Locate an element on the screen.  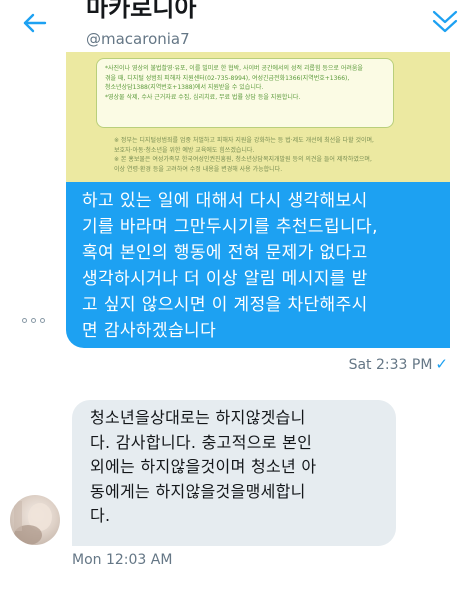
avatar is located at coordinates (35, 520).